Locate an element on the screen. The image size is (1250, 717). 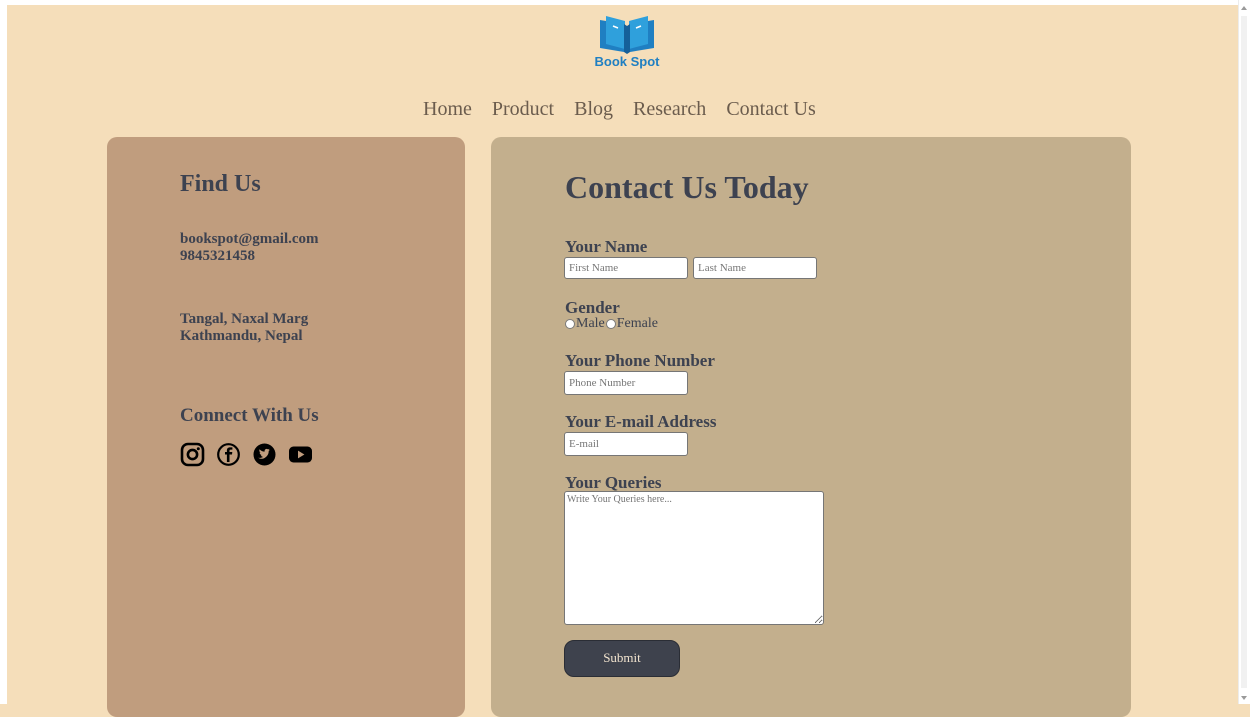
scroll-up-arrow-icon is located at coordinates (1244, 8).